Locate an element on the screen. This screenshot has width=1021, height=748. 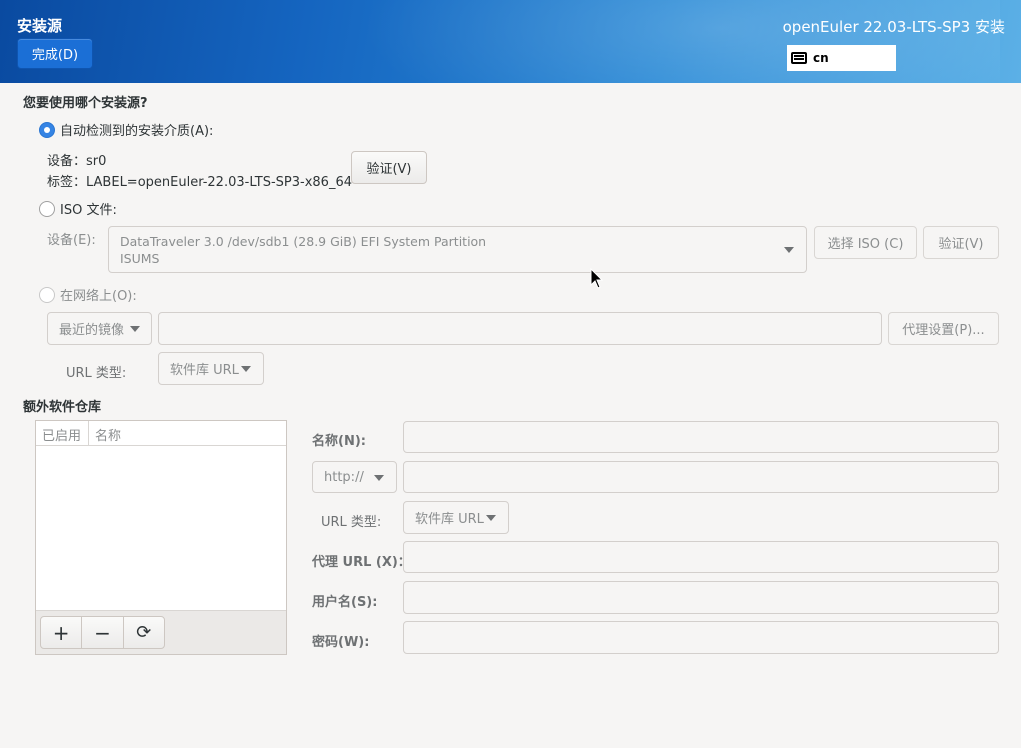
auto-detected-option: 自动检测到的安装介质(A): is located at coordinates (126, 129).